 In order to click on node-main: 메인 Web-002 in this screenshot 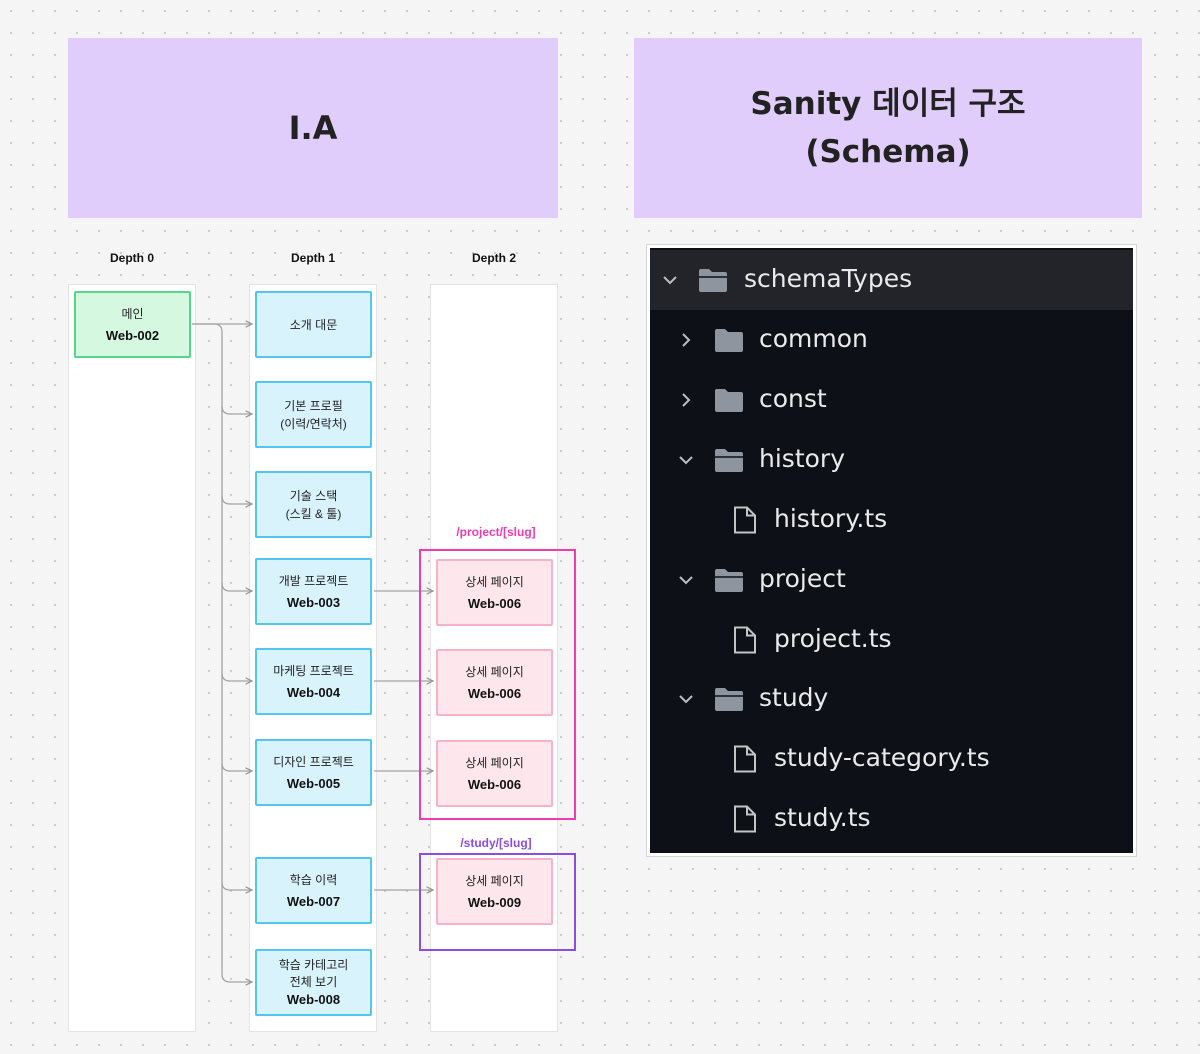, I will do `click(132, 324)`.